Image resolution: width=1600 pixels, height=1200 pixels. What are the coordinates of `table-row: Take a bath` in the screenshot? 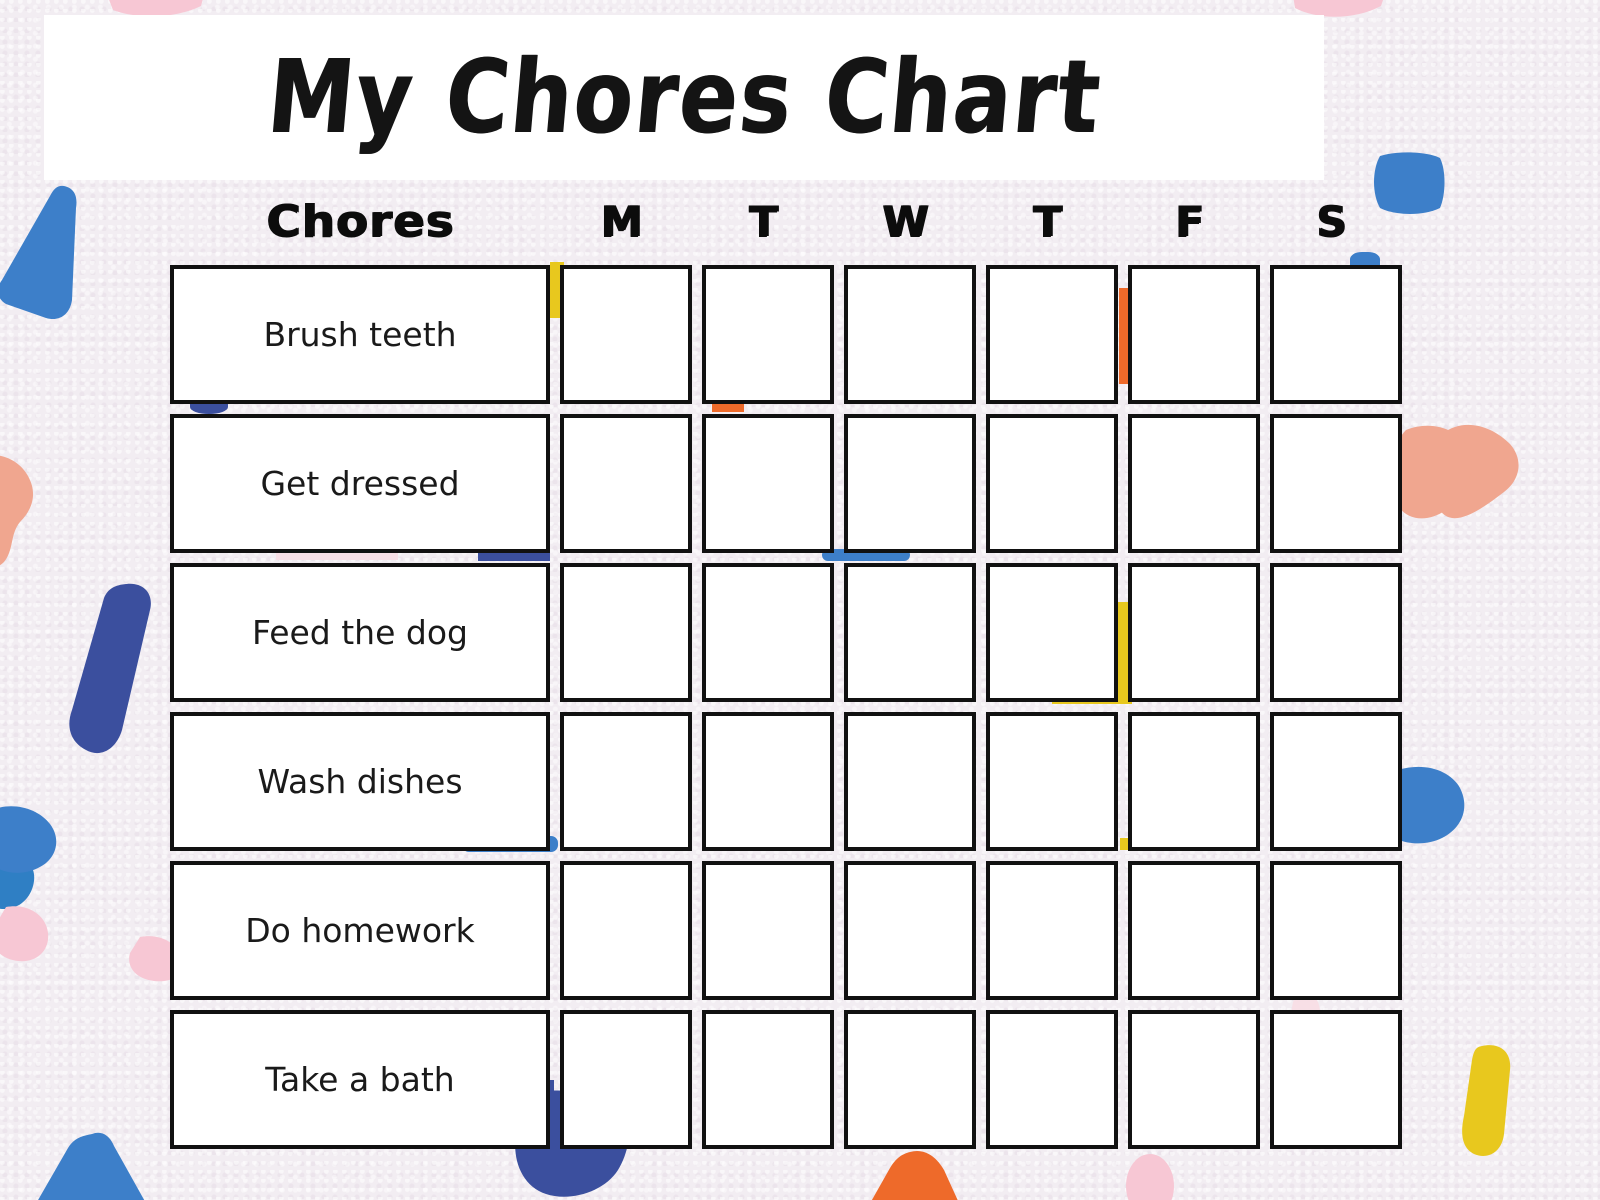 It's located at (786, 1079).